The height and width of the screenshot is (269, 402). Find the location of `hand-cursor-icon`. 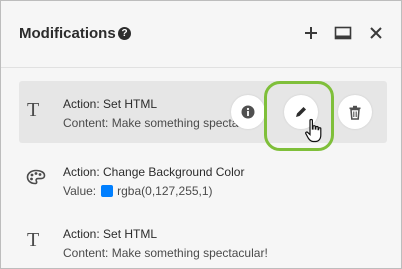

hand-cursor-icon is located at coordinates (313, 130).